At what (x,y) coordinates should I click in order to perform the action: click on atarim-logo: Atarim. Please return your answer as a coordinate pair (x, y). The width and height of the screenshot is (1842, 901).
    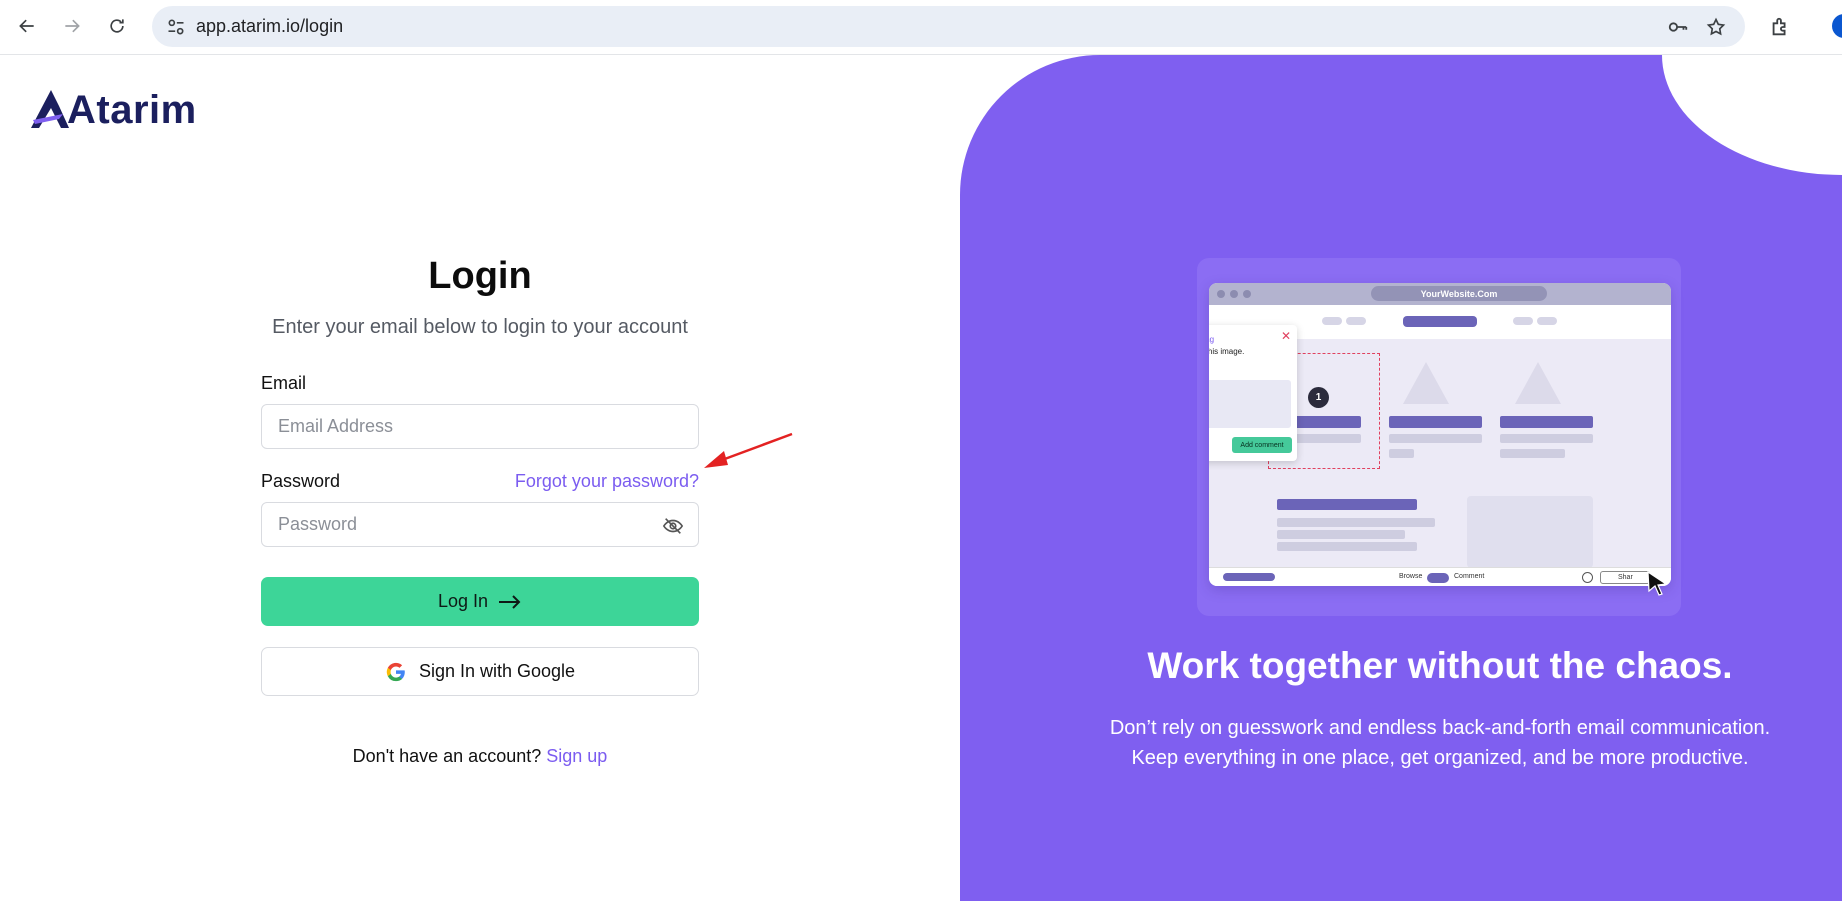
    Looking at the image, I should click on (113, 108).